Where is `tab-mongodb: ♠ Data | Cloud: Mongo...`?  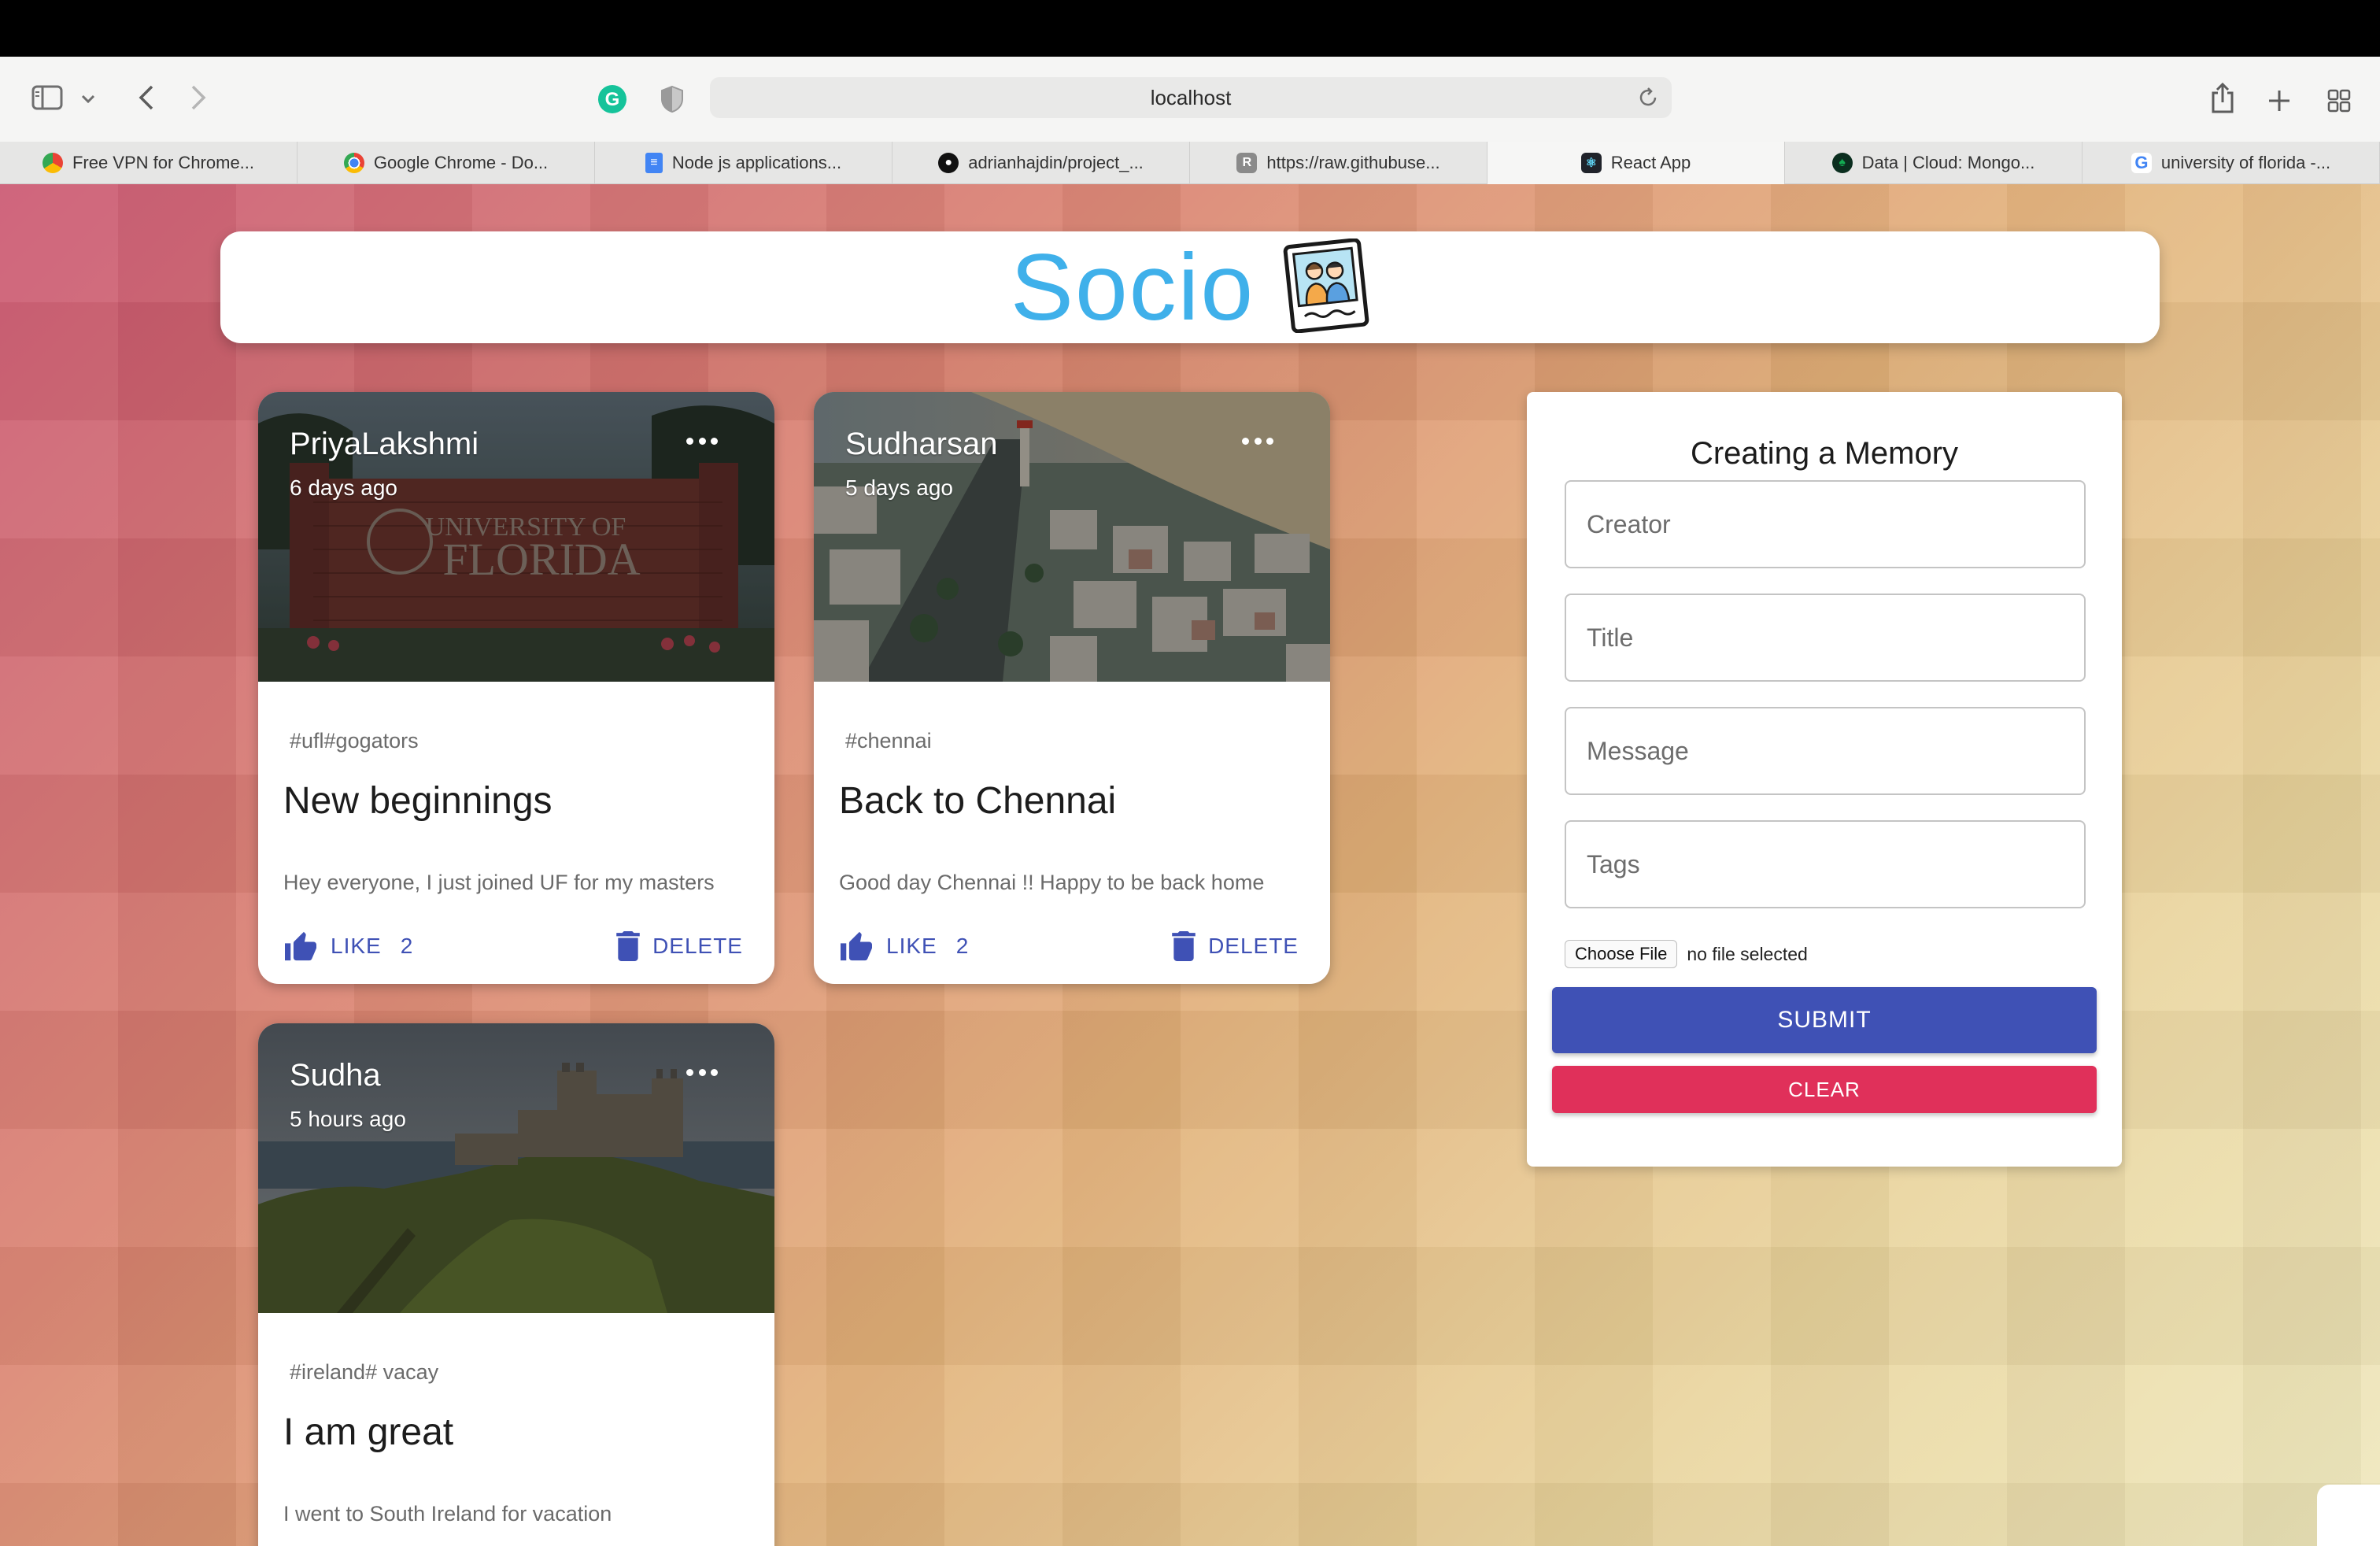
tab-mongodb: ♠ Data | Cloud: Mongo... is located at coordinates (1933, 163).